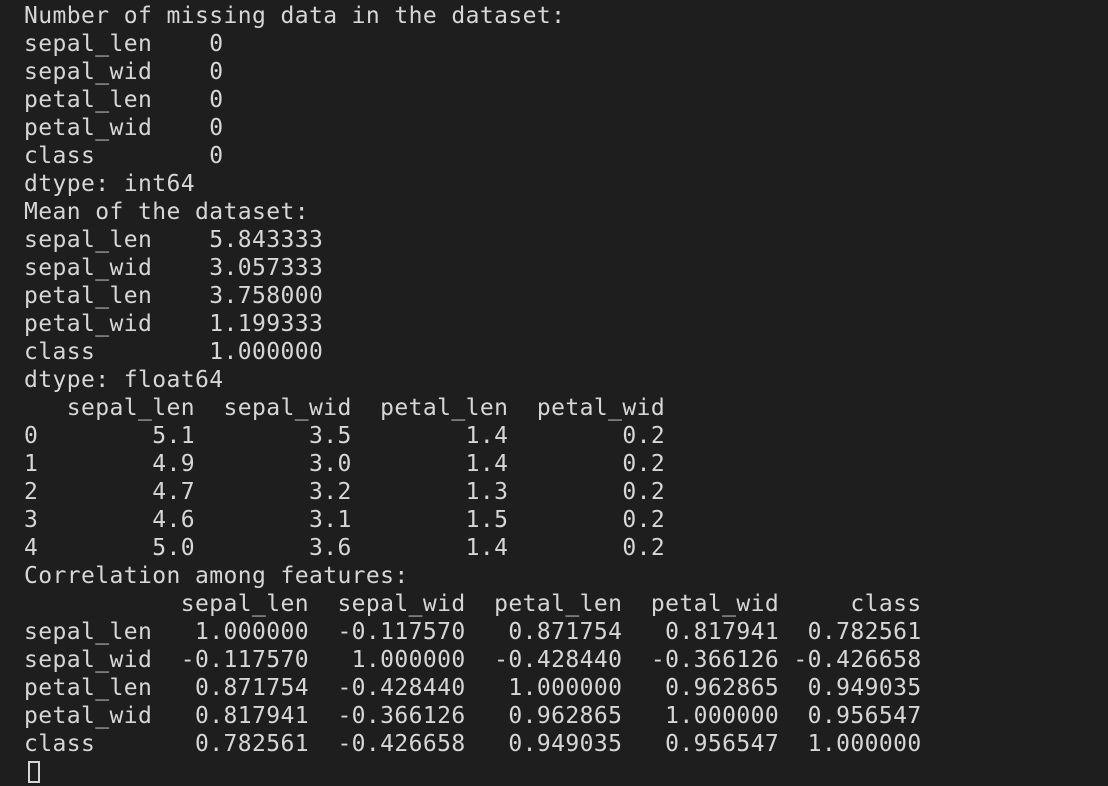 Image resolution: width=1108 pixels, height=786 pixels. I want to click on text-cursor, so click(34, 772).